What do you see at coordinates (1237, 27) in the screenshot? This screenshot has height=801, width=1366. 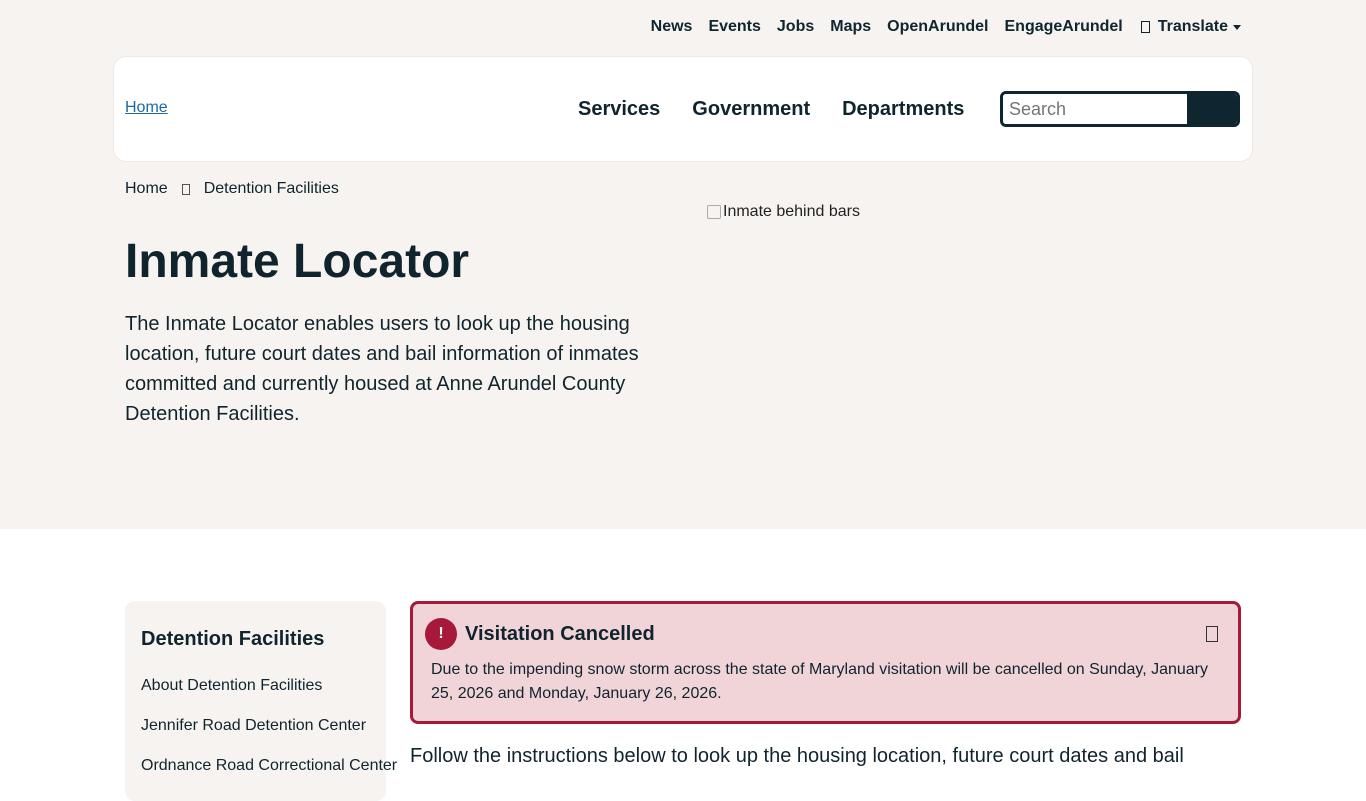 I see `caret-down-icon` at bounding box center [1237, 27].